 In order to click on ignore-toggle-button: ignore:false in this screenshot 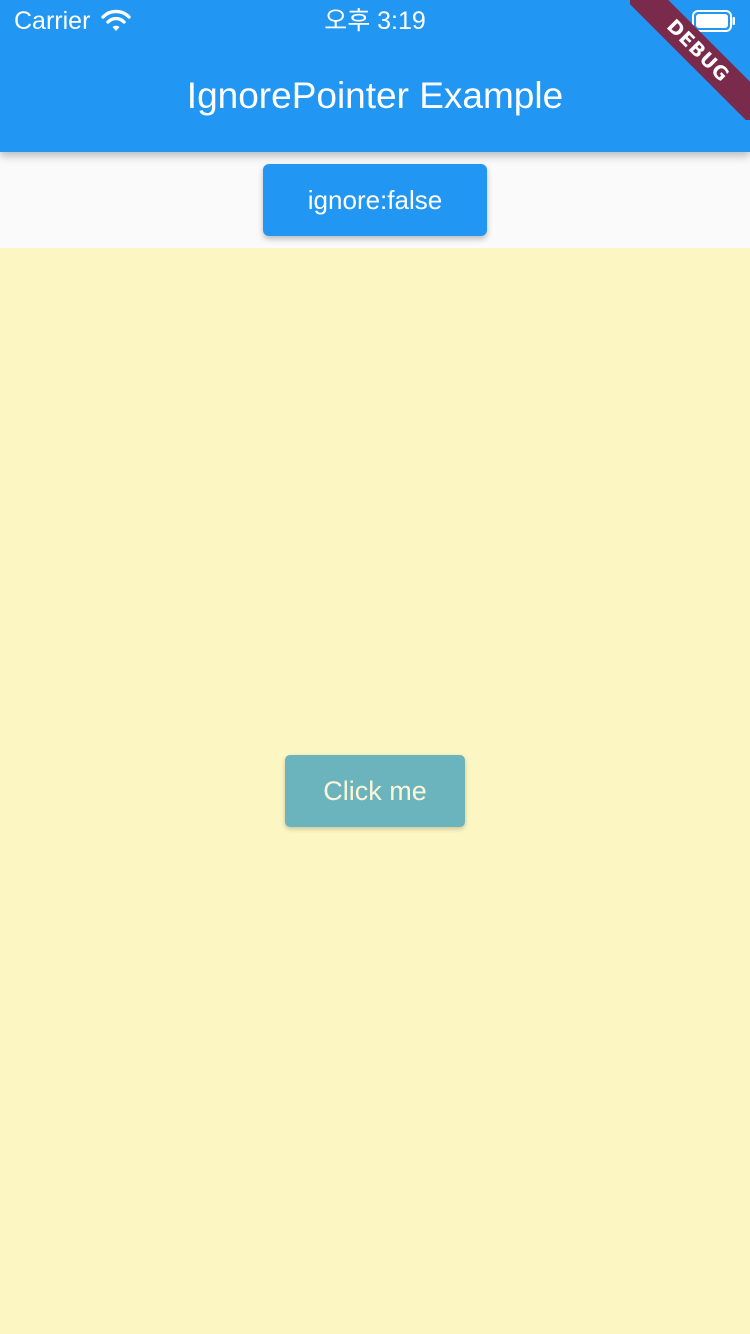, I will do `click(375, 200)`.